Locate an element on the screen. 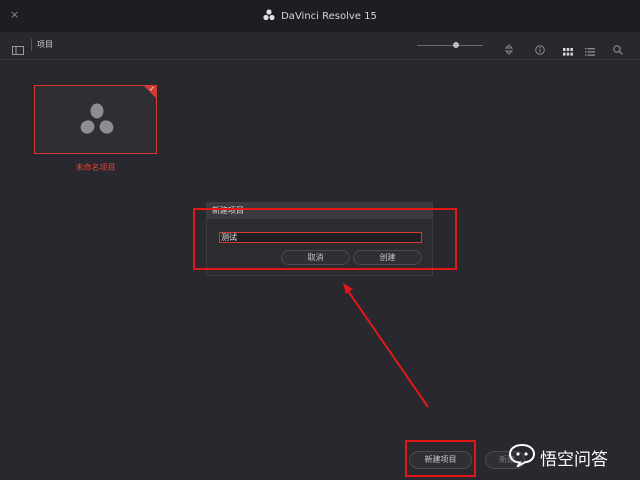 Image resolution: width=640 pixels, height=480 pixels. annotation-arrow is located at coordinates (386, 345).